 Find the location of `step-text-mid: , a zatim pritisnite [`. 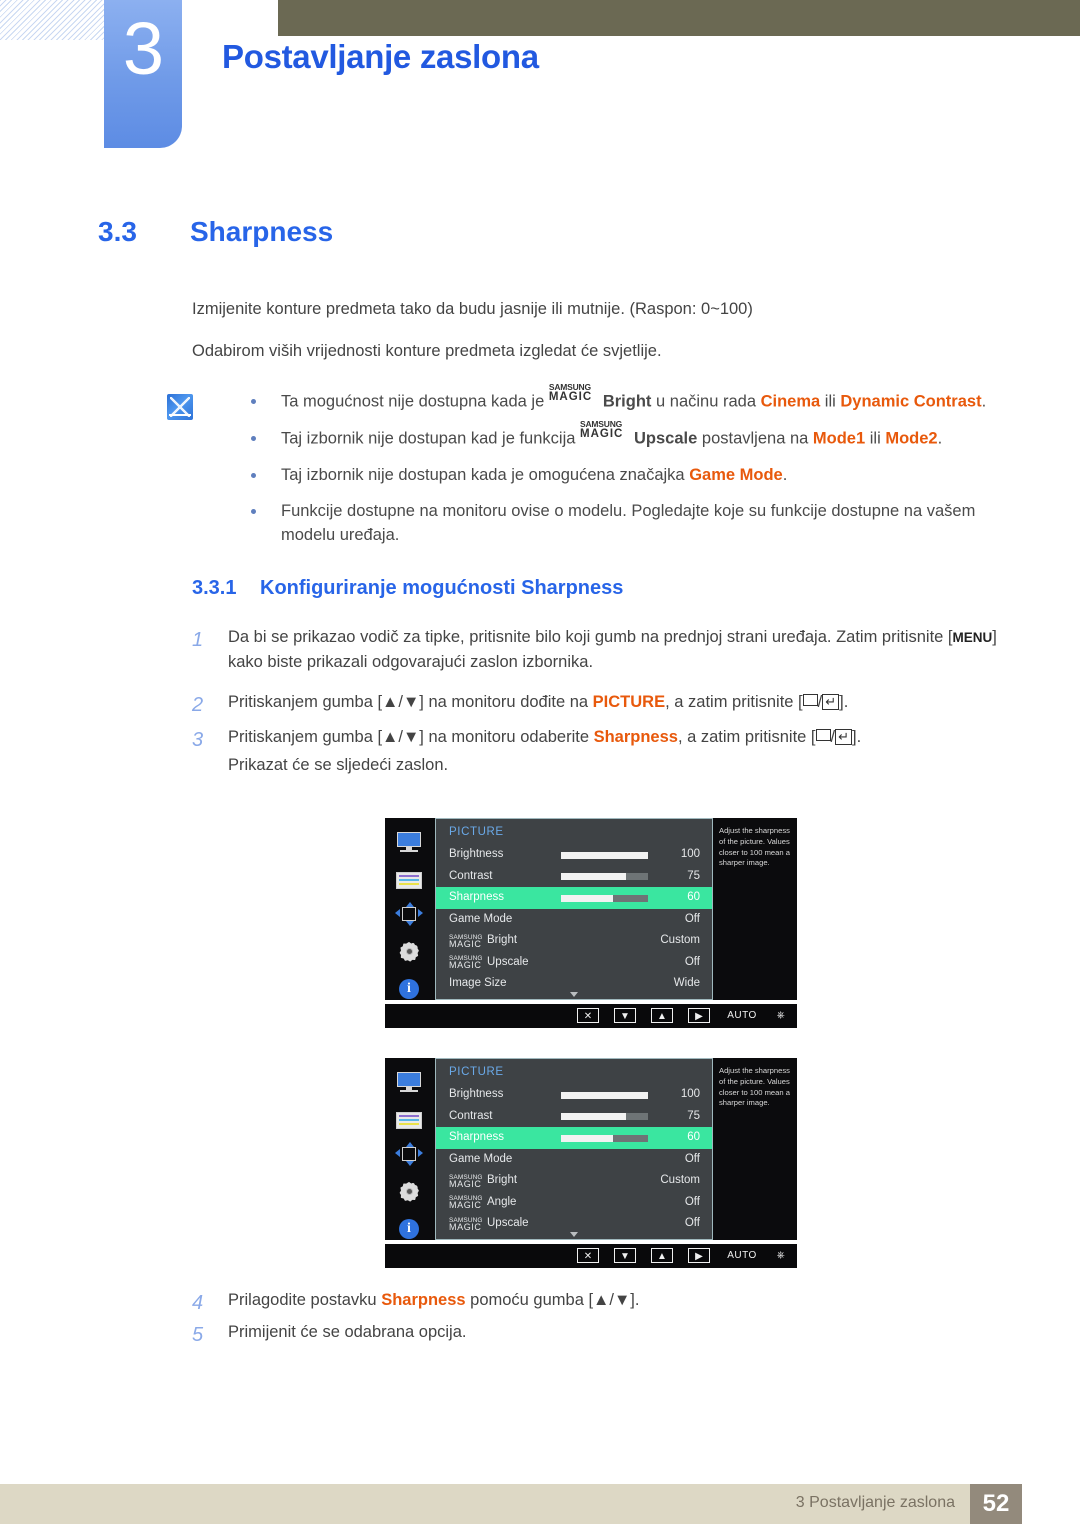

step-text-mid: , a zatim pritisnite [ is located at coordinates (746, 737).